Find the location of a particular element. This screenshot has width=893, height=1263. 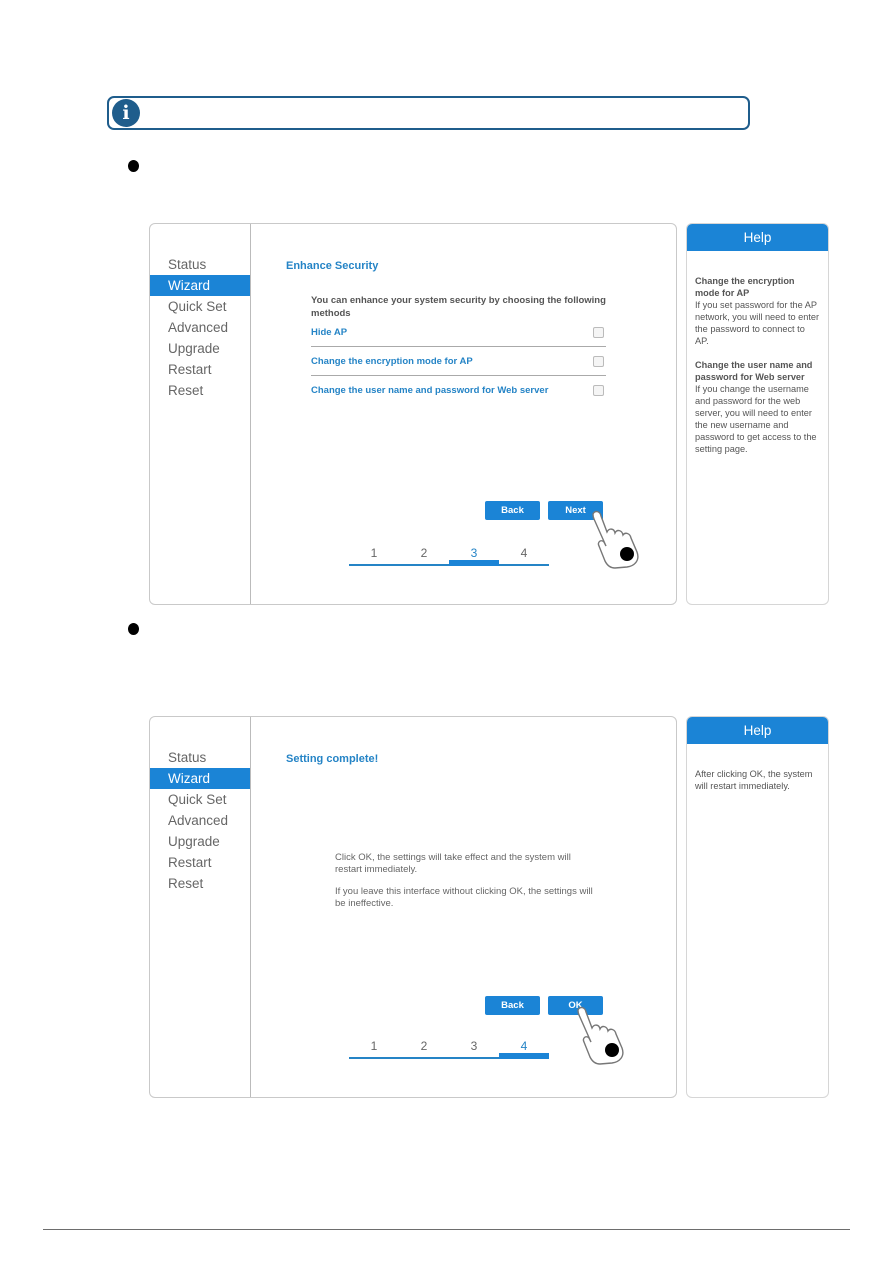

option-label: Change the encryption mode for AP is located at coordinates (392, 361).